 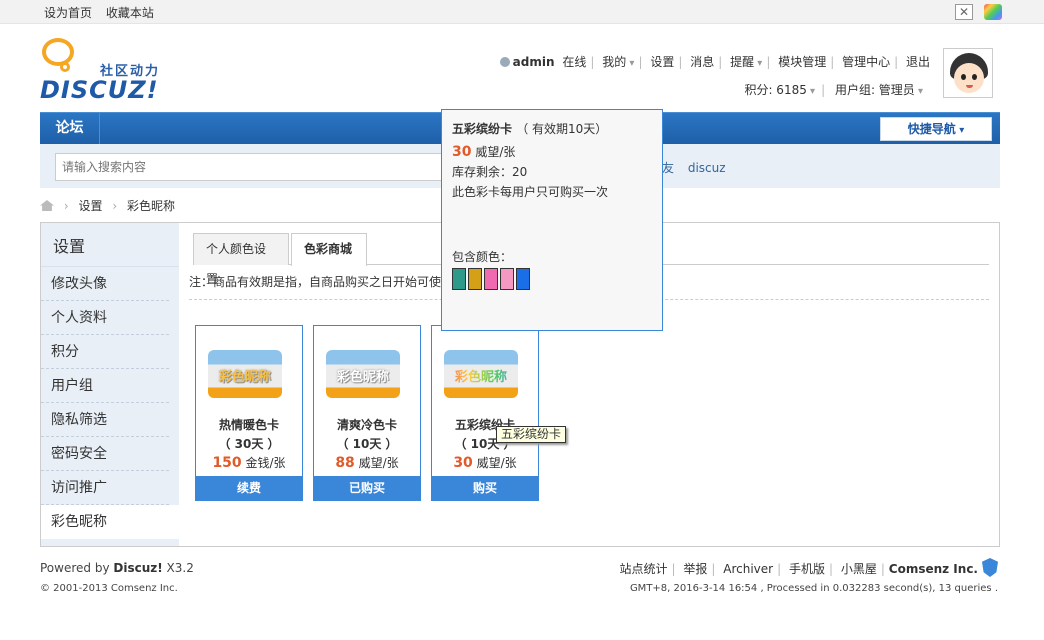 I want to click on theme-palette-icon, so click(x=993, y=12).